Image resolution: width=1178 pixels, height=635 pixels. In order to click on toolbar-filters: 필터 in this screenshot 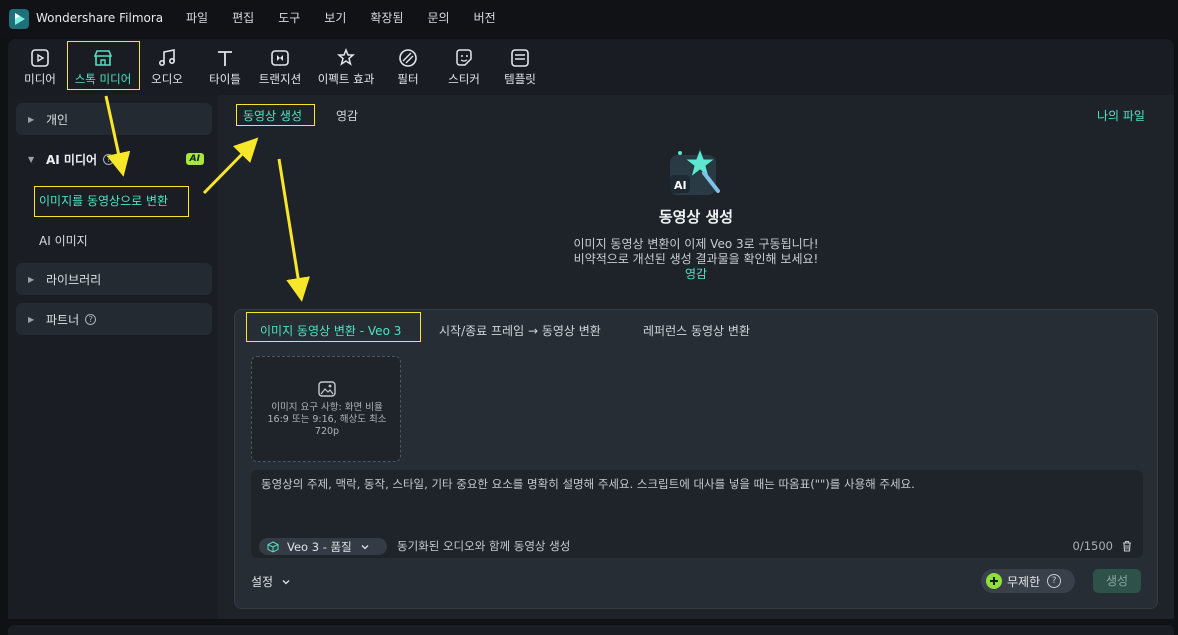, I will do `click(408, 67)`.